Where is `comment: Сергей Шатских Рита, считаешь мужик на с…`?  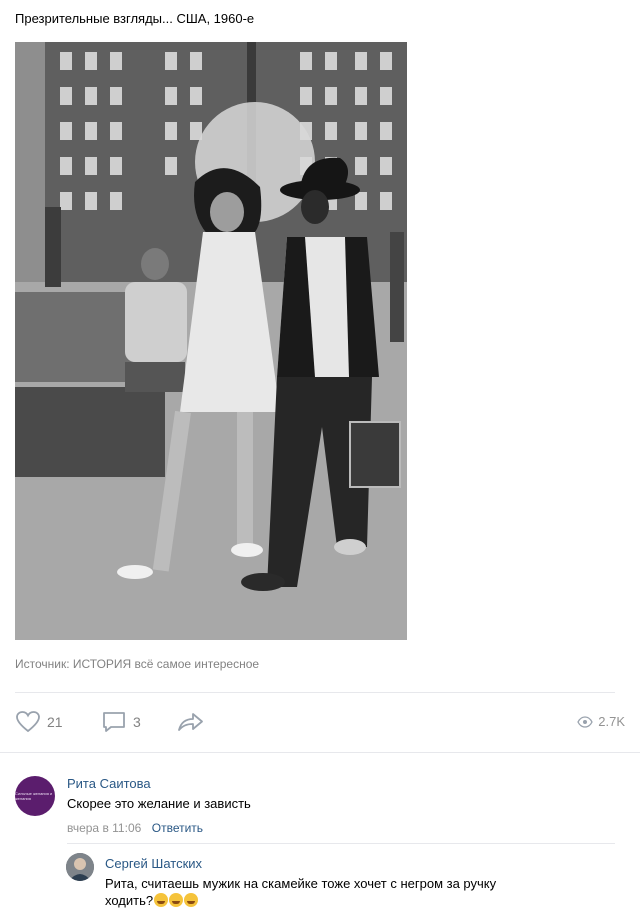
comment: Сергей Шатских Рита, считаешь мужик на с… is located at coordinates (355, 882).